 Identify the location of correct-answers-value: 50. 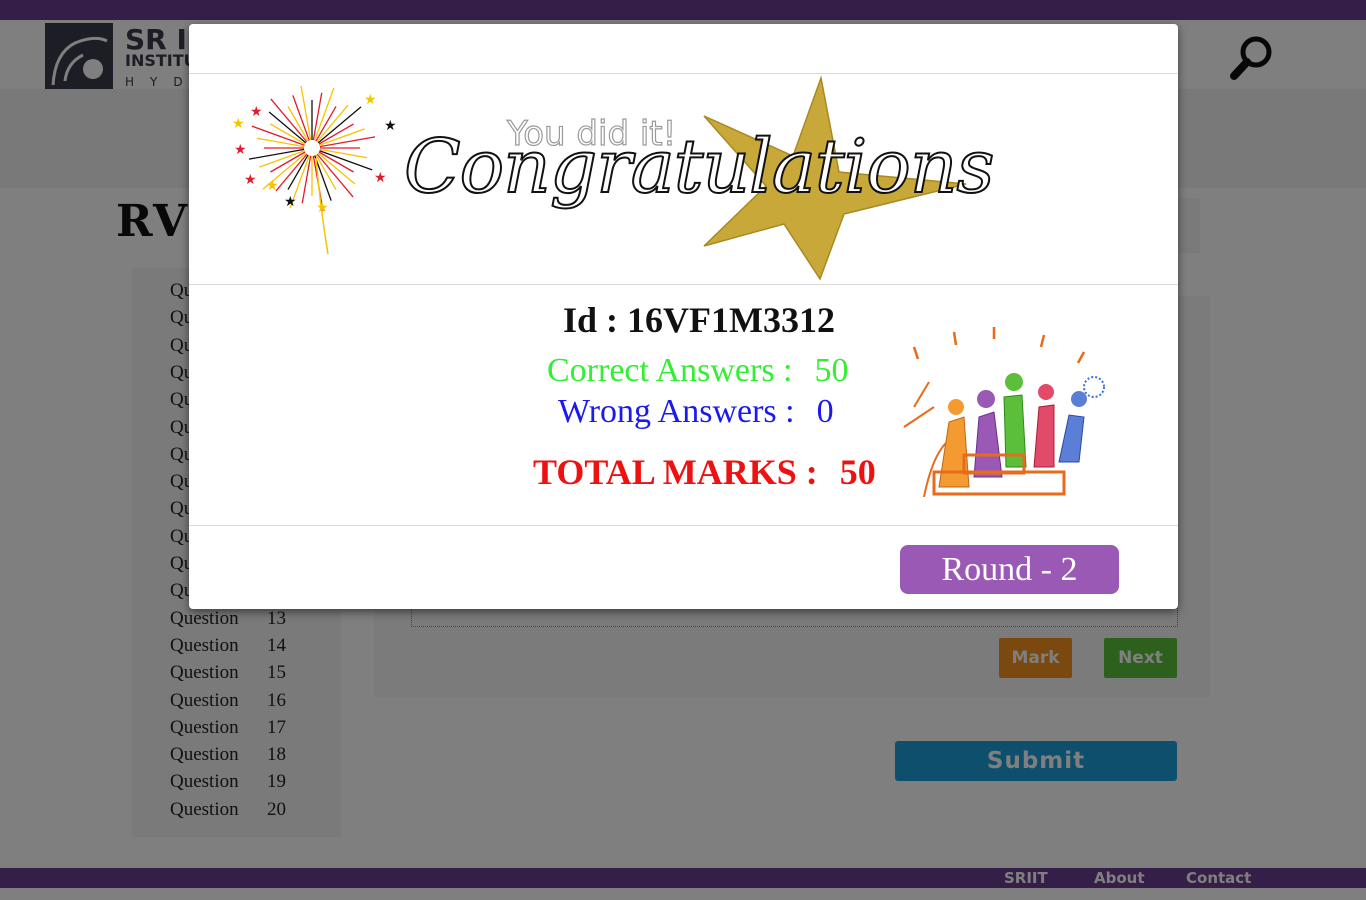
(831, 370).